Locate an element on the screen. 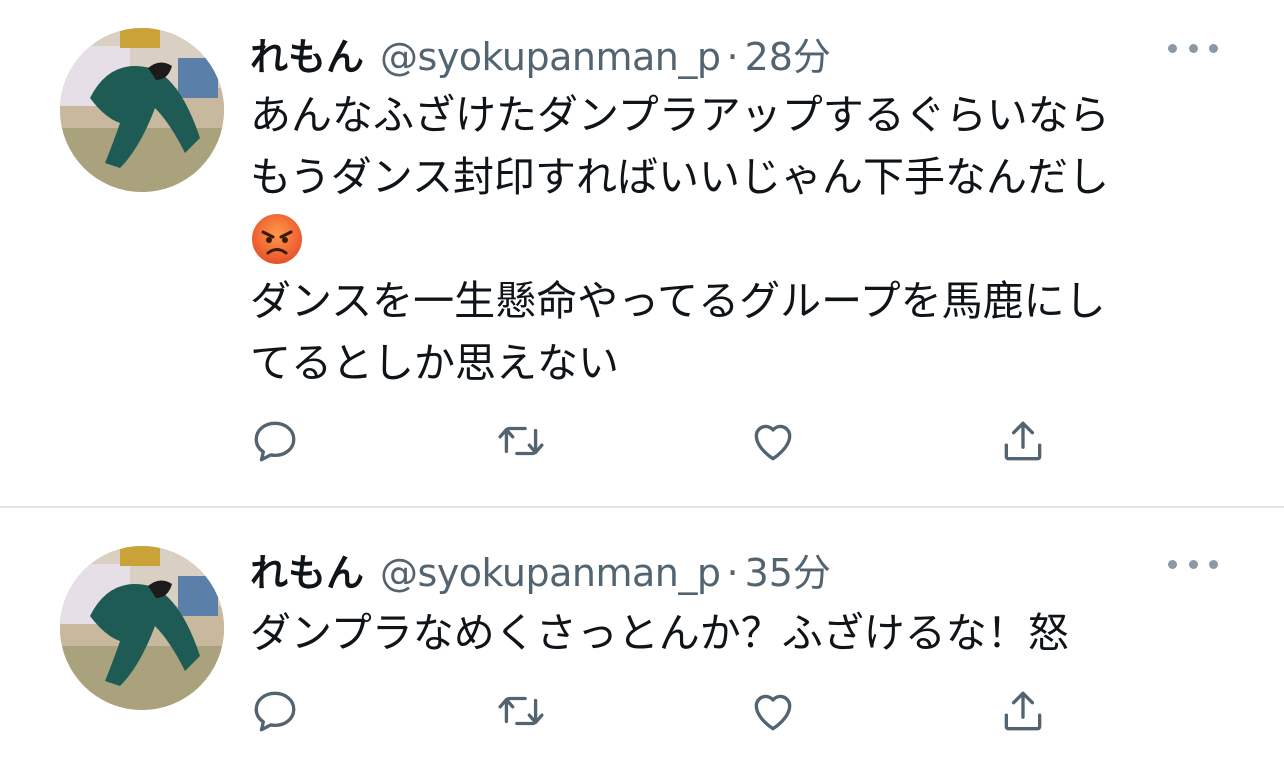 Image resolution: width=1284 pixels, height=770 pixels. tweet-header: れもん @syokupanman_p · 35分 is located at coordinates (540, 568).